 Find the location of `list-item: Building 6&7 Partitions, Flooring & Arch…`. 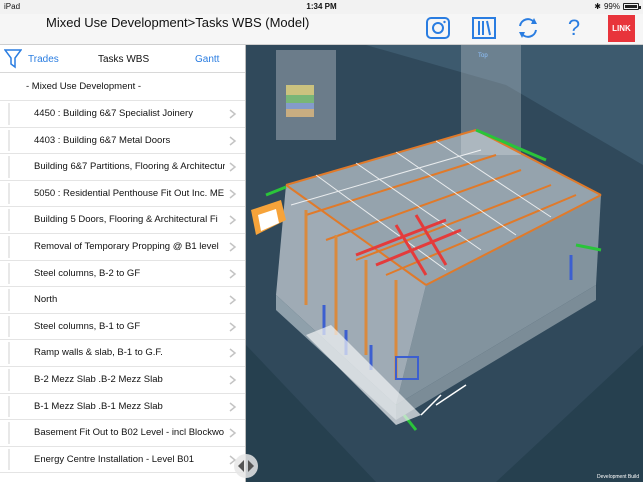

list-item: Building 6&7 Partitions, Flooring & Arch… is located at coordinates (122, 167).